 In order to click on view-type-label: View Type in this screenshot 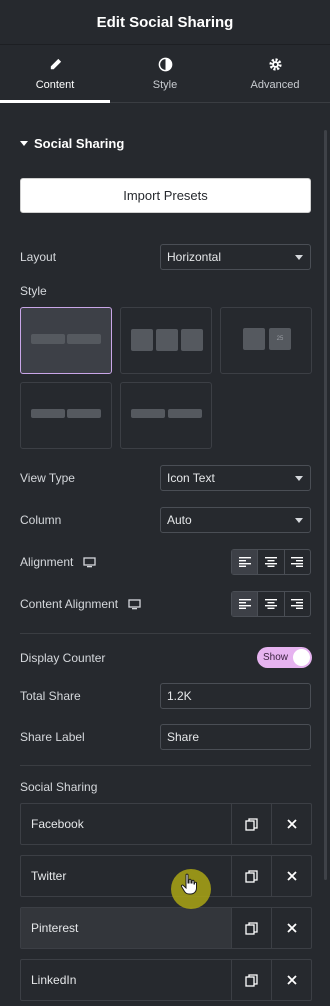, I will do `click(47, 478)`.